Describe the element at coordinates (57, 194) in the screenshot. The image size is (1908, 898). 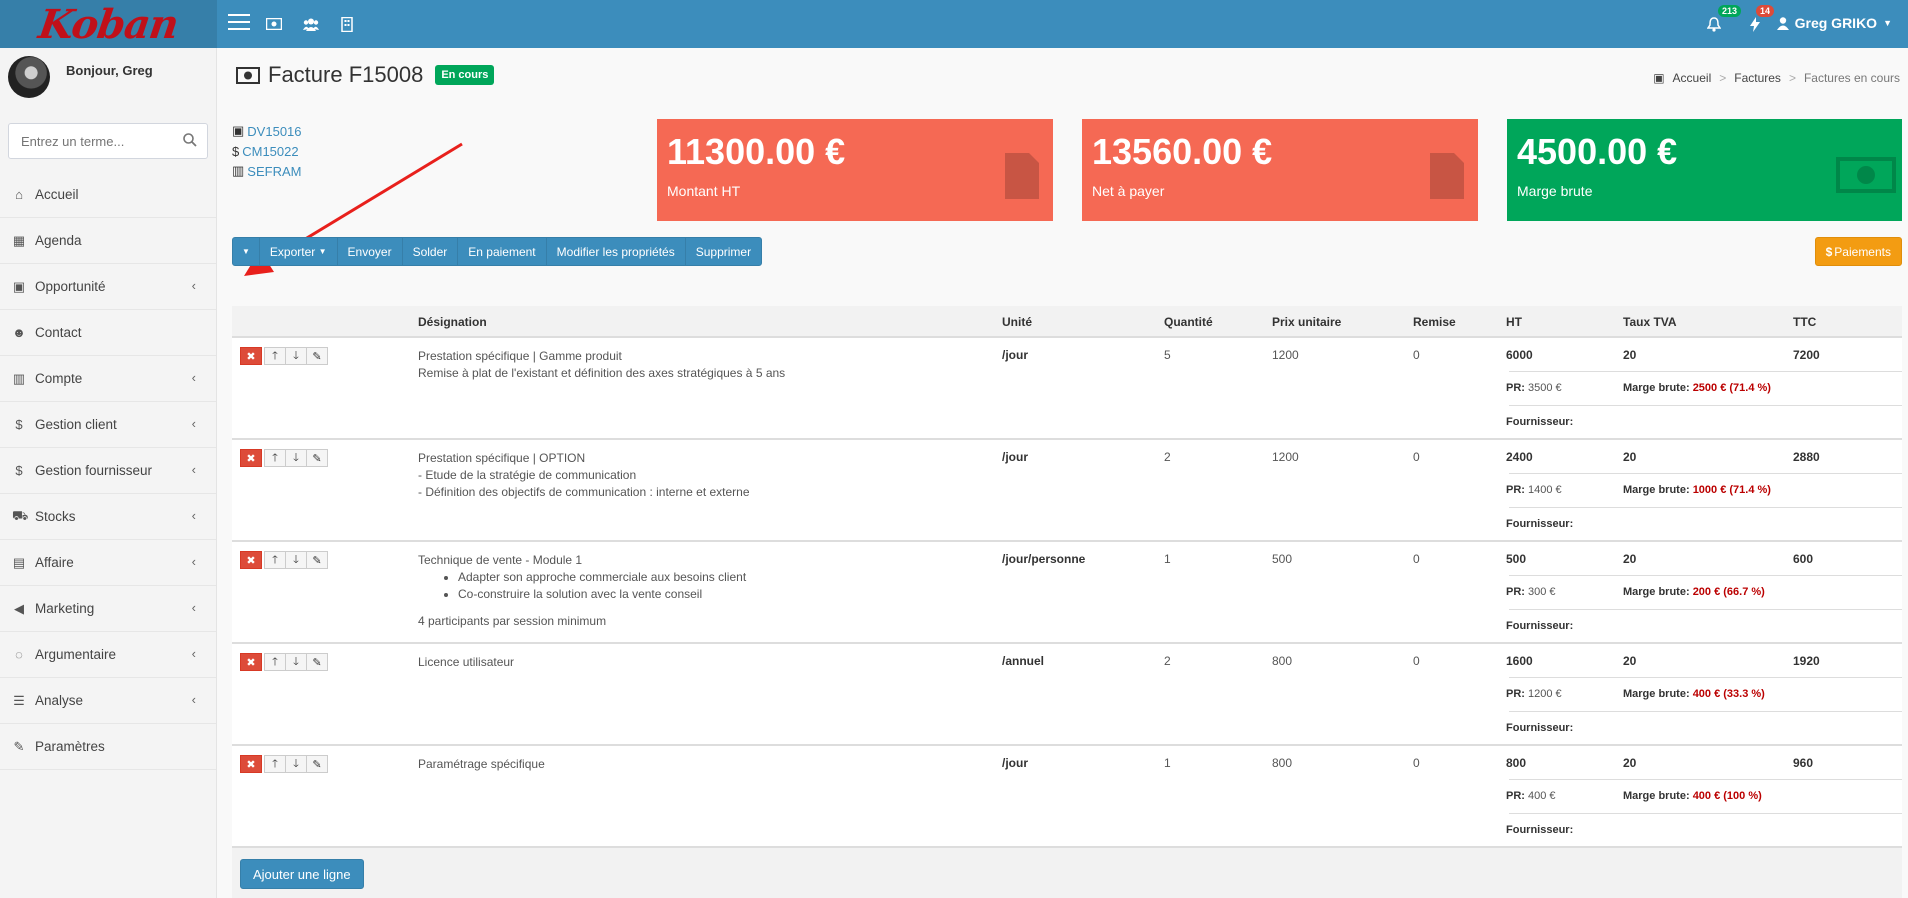
I see `sidebar-item-label: Accueil` at that location.